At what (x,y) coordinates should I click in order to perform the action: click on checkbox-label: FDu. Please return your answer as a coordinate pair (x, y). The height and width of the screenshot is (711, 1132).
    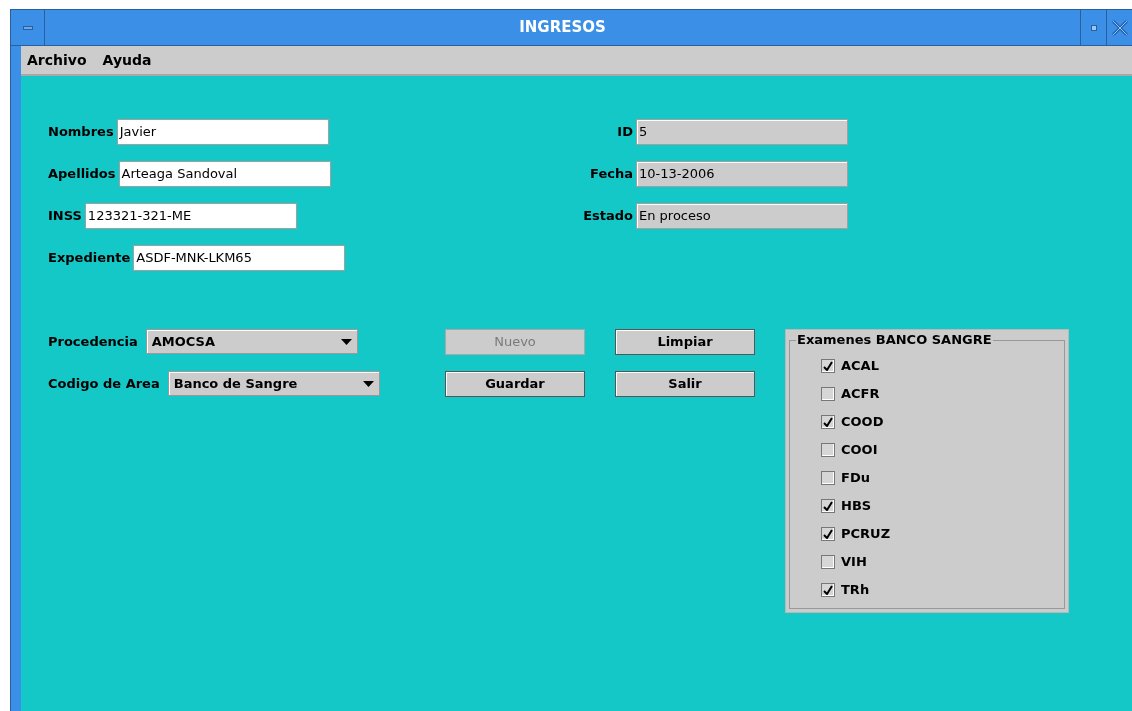
    Looking at the image, I should click on (855, 477).